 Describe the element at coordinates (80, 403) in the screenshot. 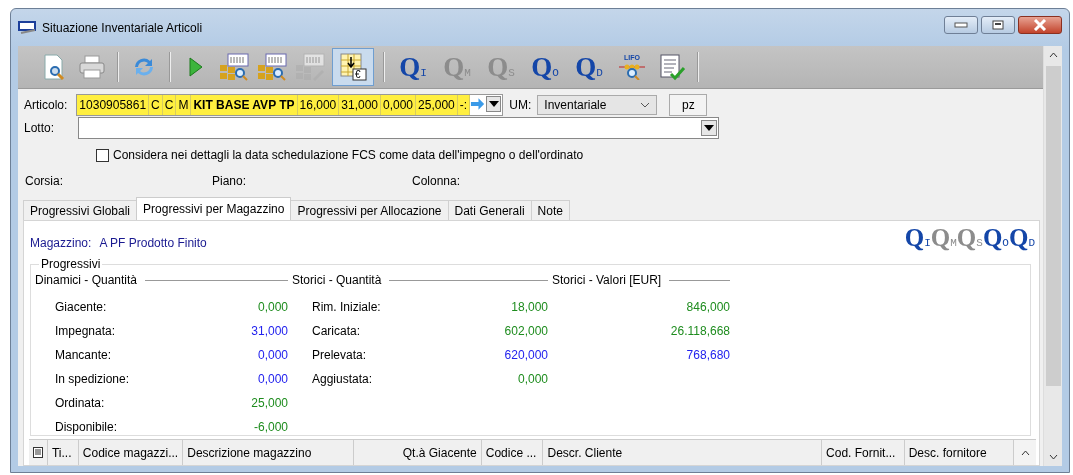

I see `field-label: Ordinata:` at that location.